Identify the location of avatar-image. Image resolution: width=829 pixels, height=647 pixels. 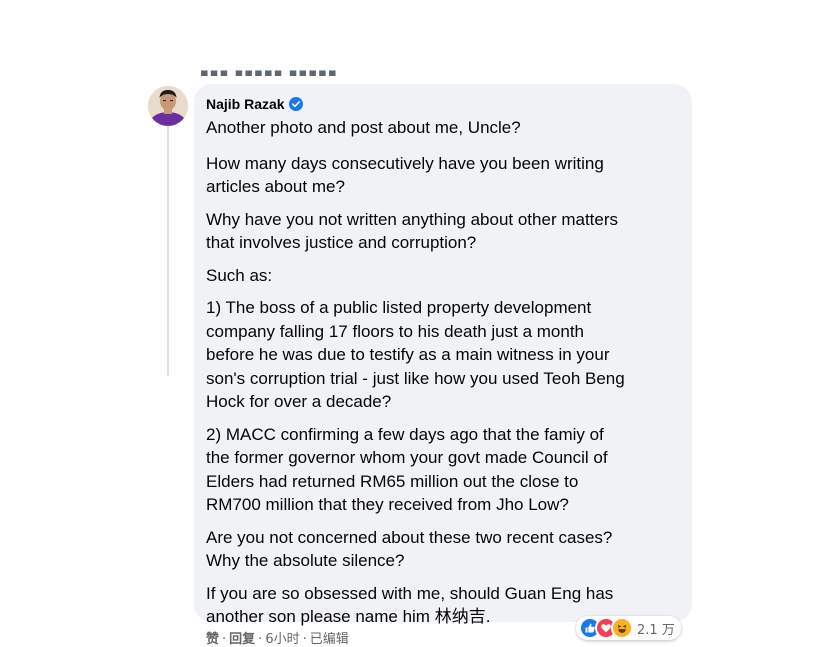
(168, 106).